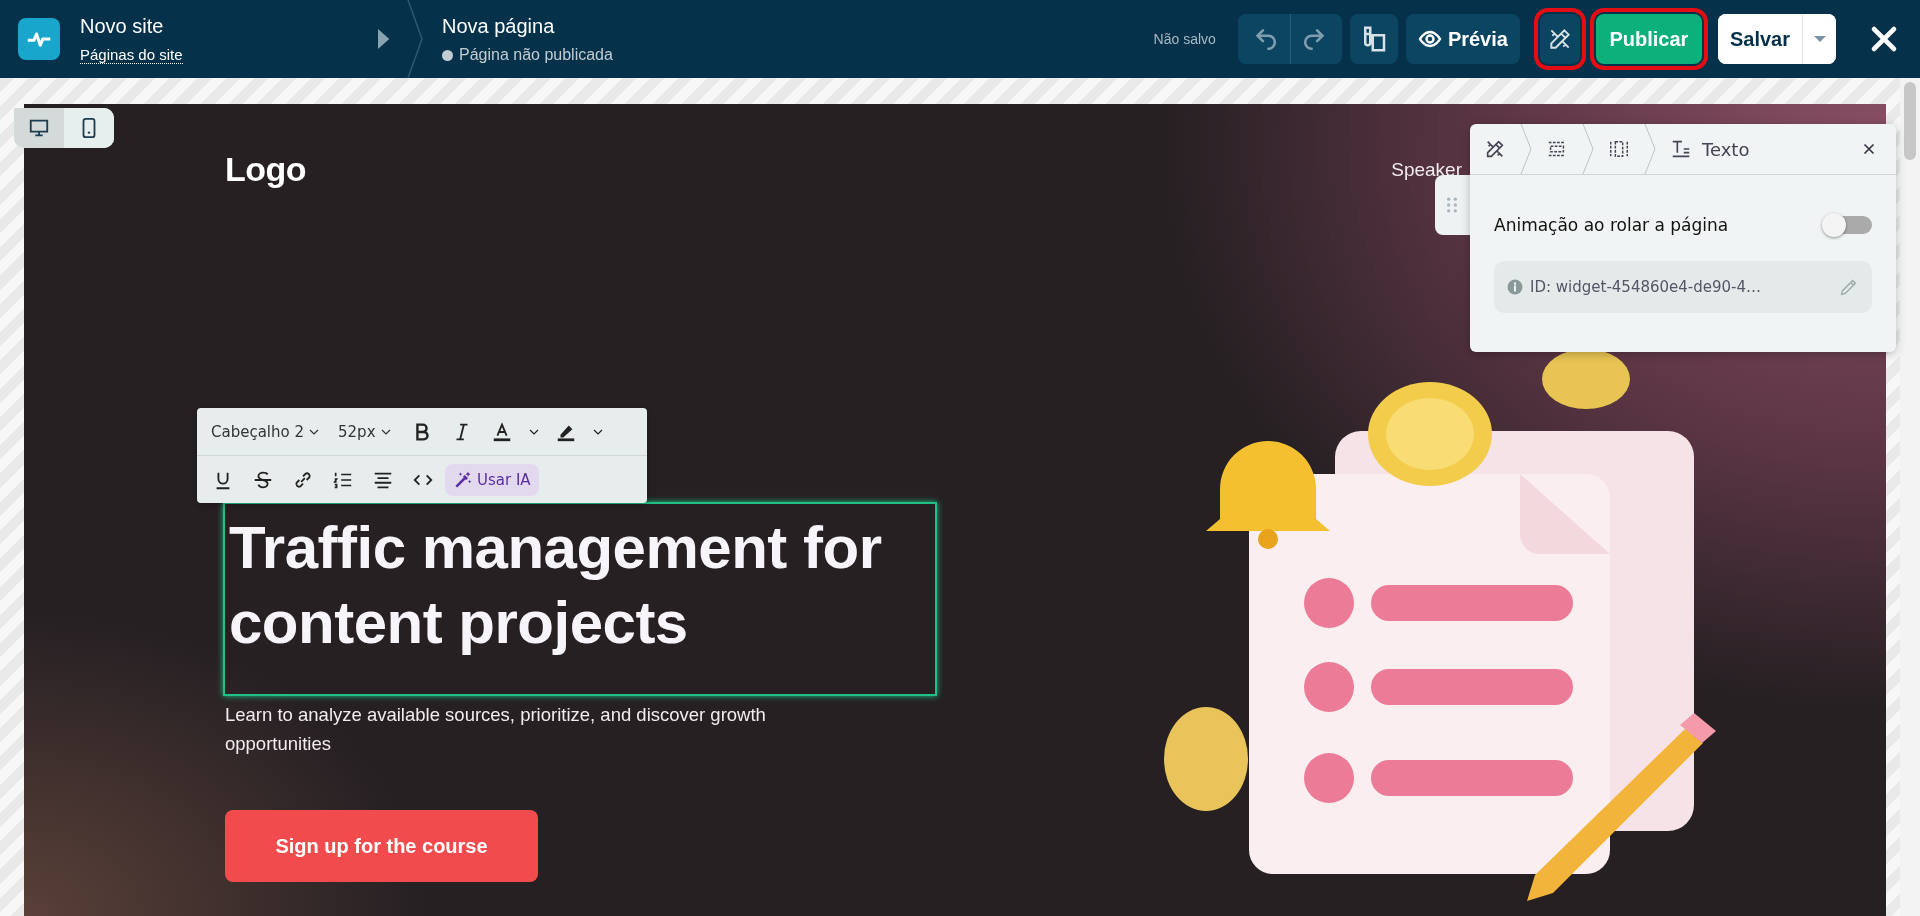  What do you see at coordinates (499, 26) in the screenshot?
I see `page-title: Nova página` at bounding box center [499, 26].